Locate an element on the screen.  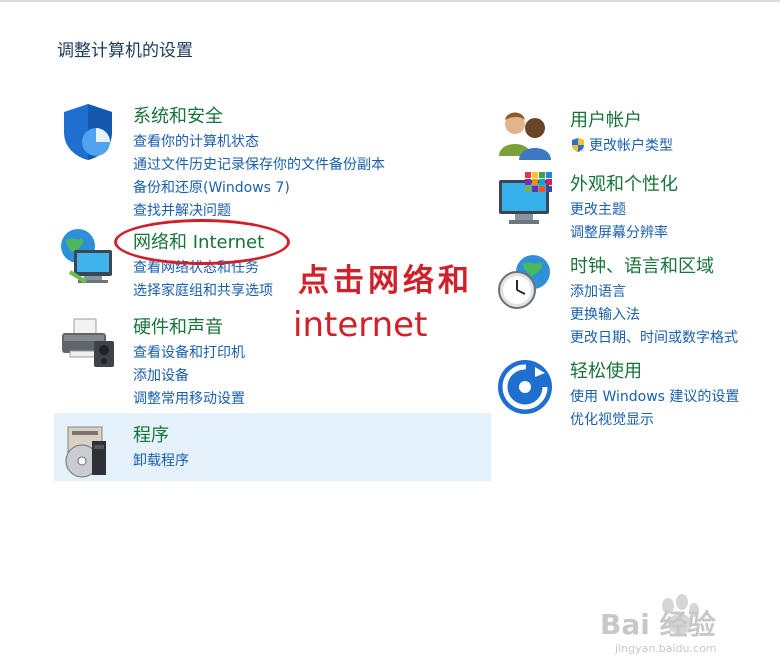
link-backup-restore-win7: 备份和还原(Windows 7) is located at coordinates (259, 188).